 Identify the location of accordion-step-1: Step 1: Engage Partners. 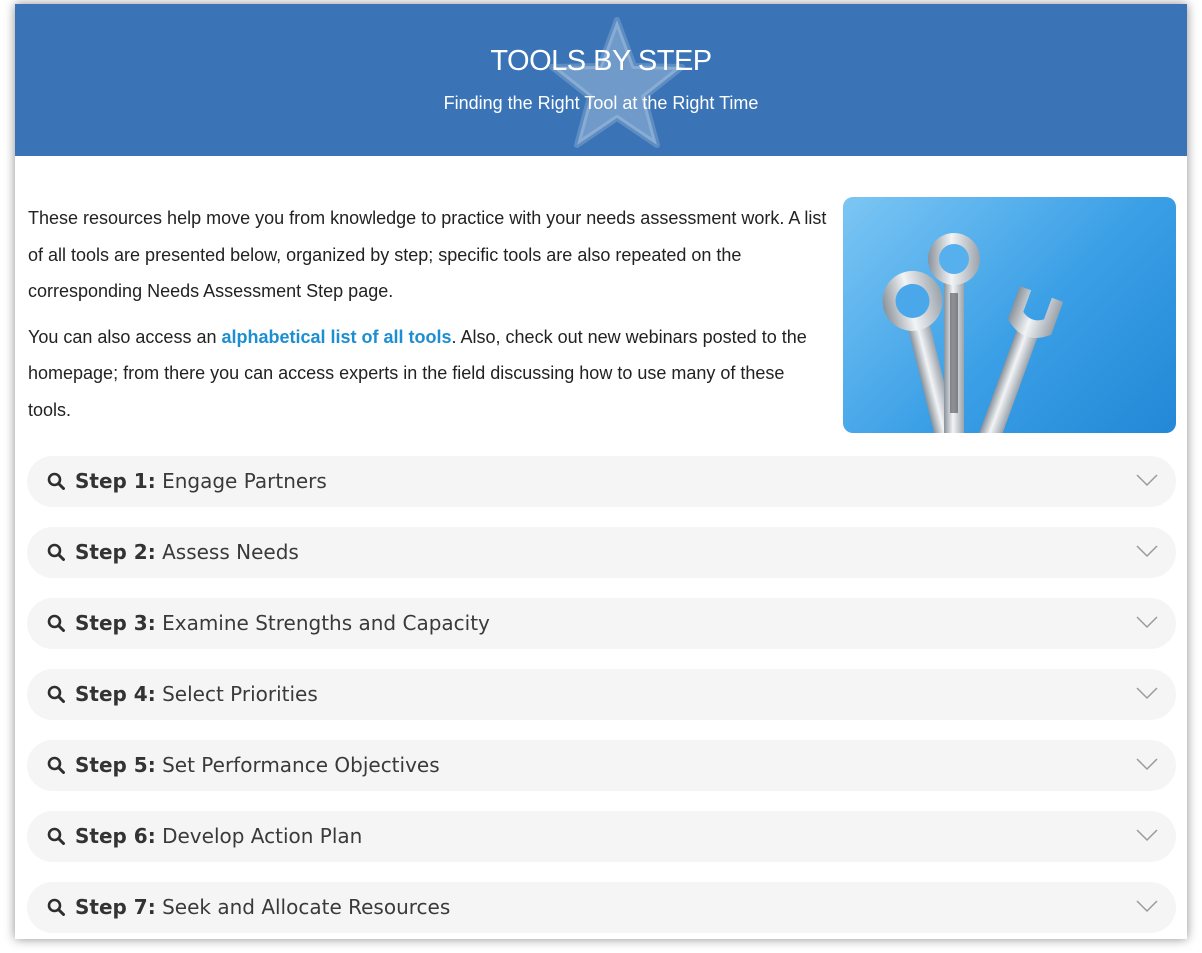
(601, 481).